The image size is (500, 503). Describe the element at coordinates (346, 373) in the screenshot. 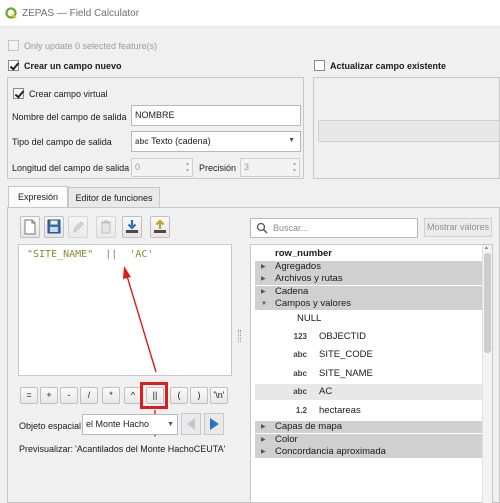

I see `tree-item-label: SITE_NAME` at that location.